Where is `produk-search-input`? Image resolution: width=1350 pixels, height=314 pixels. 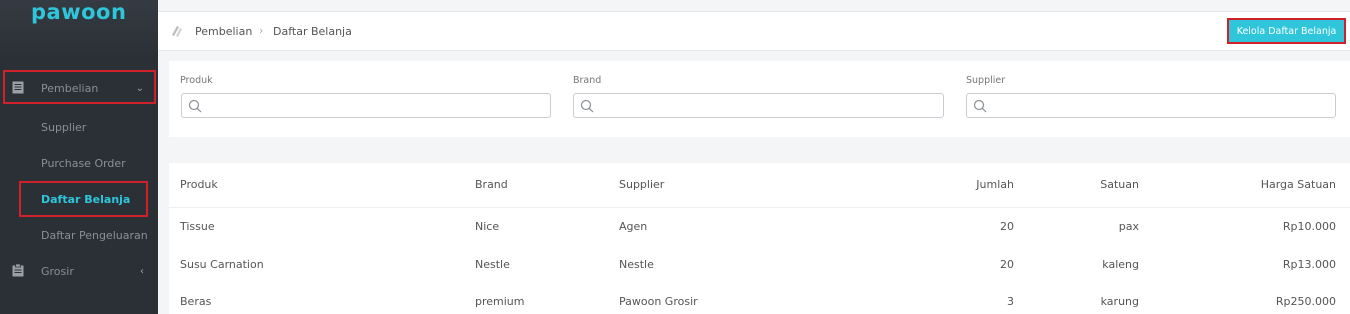 produk-search-input is located at coordinates (366, 105).